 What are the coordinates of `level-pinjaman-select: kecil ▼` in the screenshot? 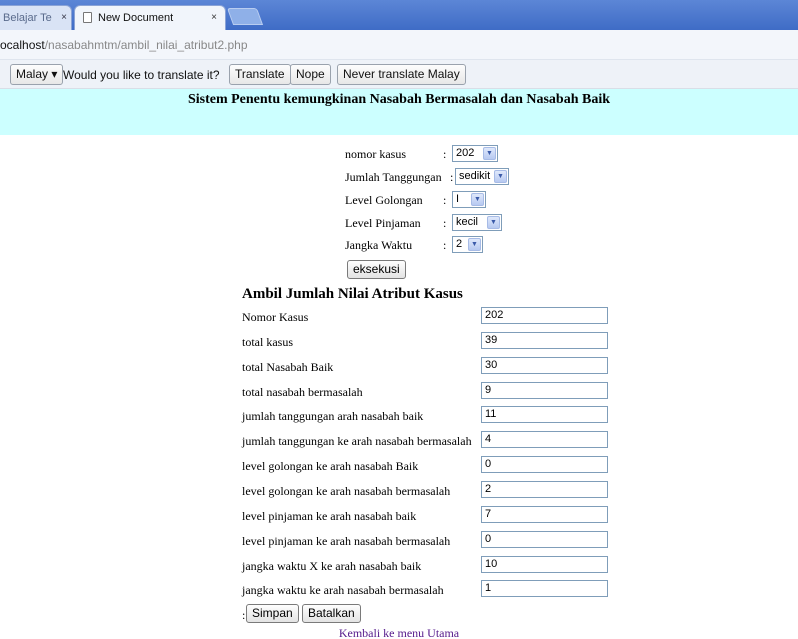 It's located at (477, 222).